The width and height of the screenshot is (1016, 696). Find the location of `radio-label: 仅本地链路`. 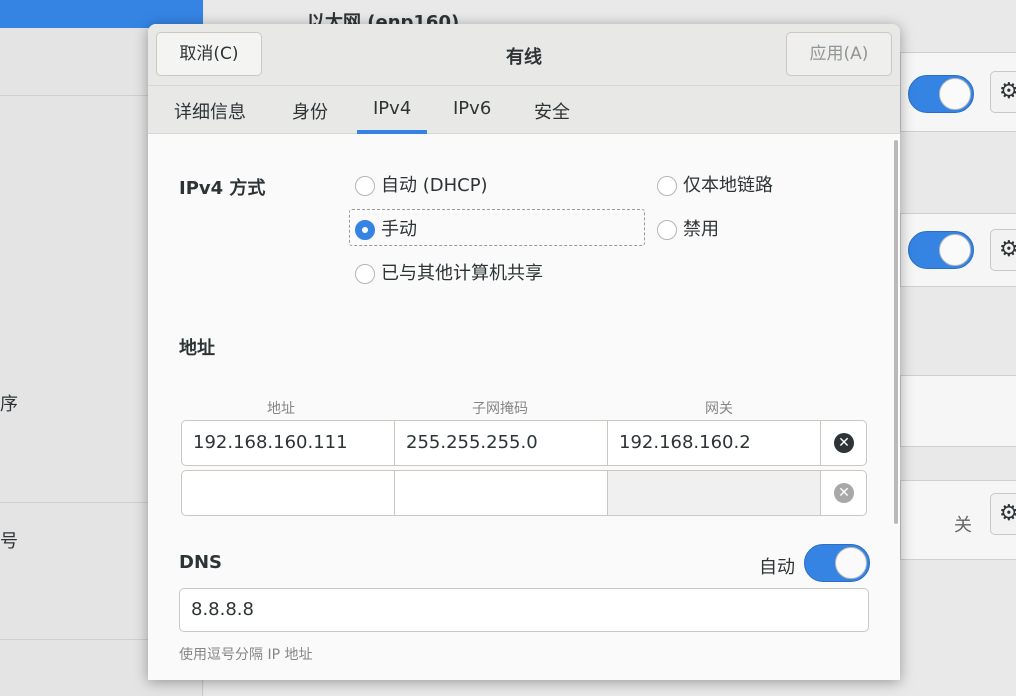

radio-label: 仅本地链路 is located at coordinates (728, 185).